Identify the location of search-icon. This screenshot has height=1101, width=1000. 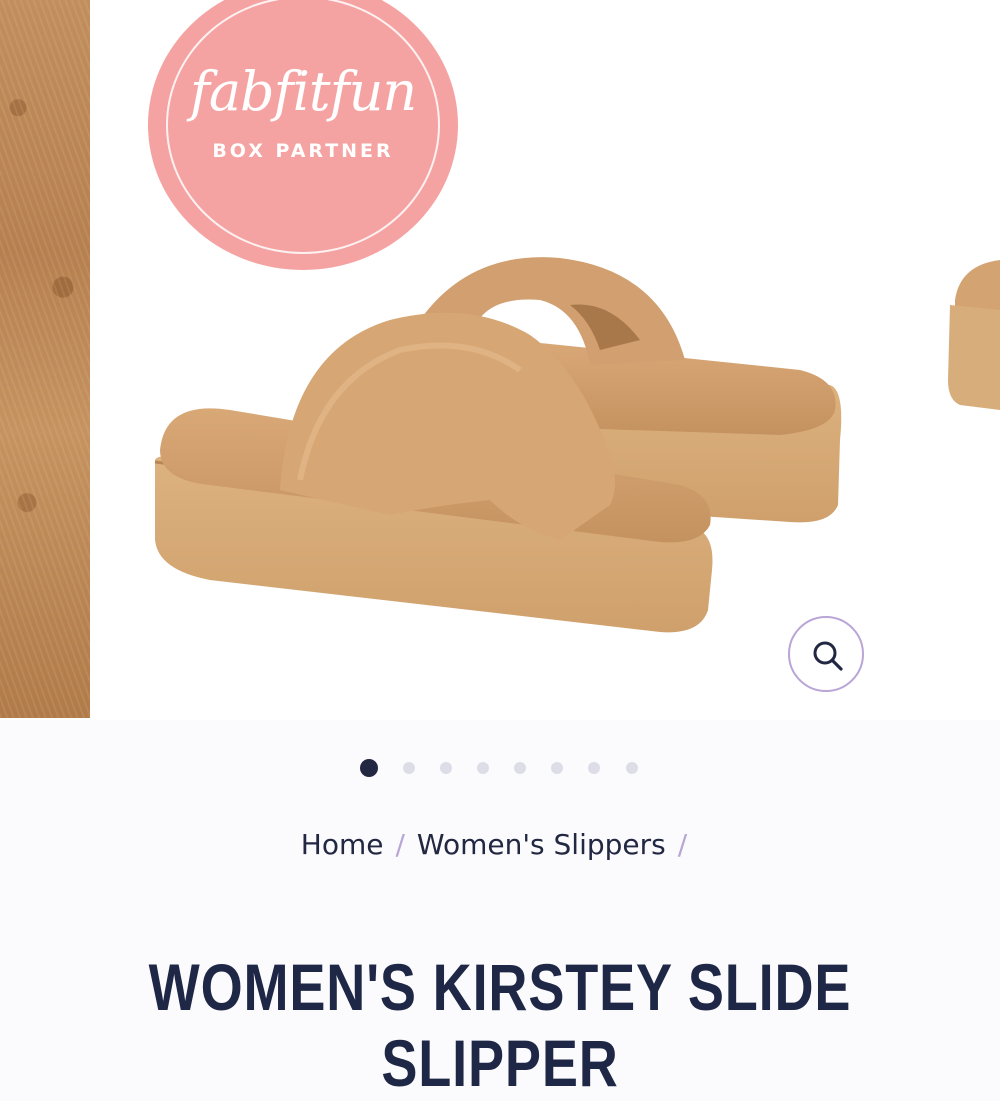
(828, 656).